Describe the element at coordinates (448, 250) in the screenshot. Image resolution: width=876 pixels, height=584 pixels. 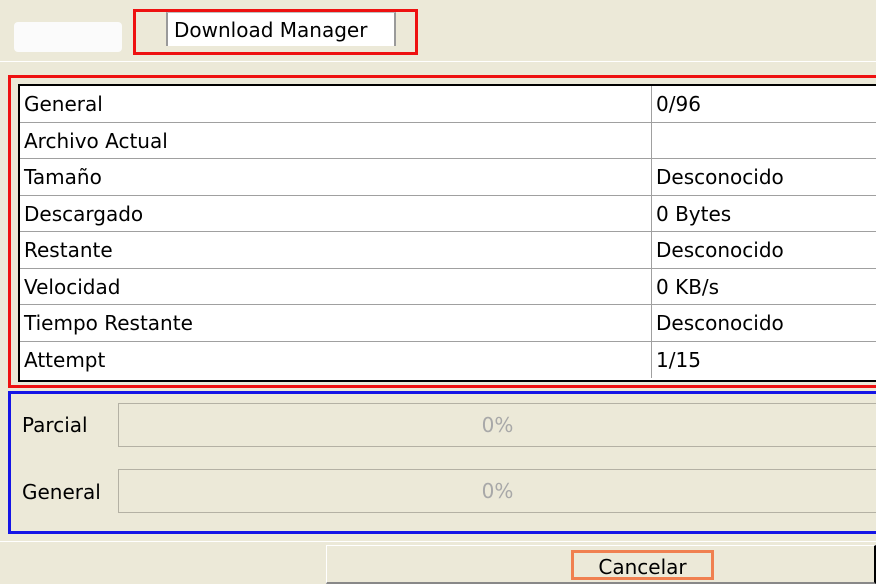
I see `info-row-restante: Restante Desconocido` at that location.